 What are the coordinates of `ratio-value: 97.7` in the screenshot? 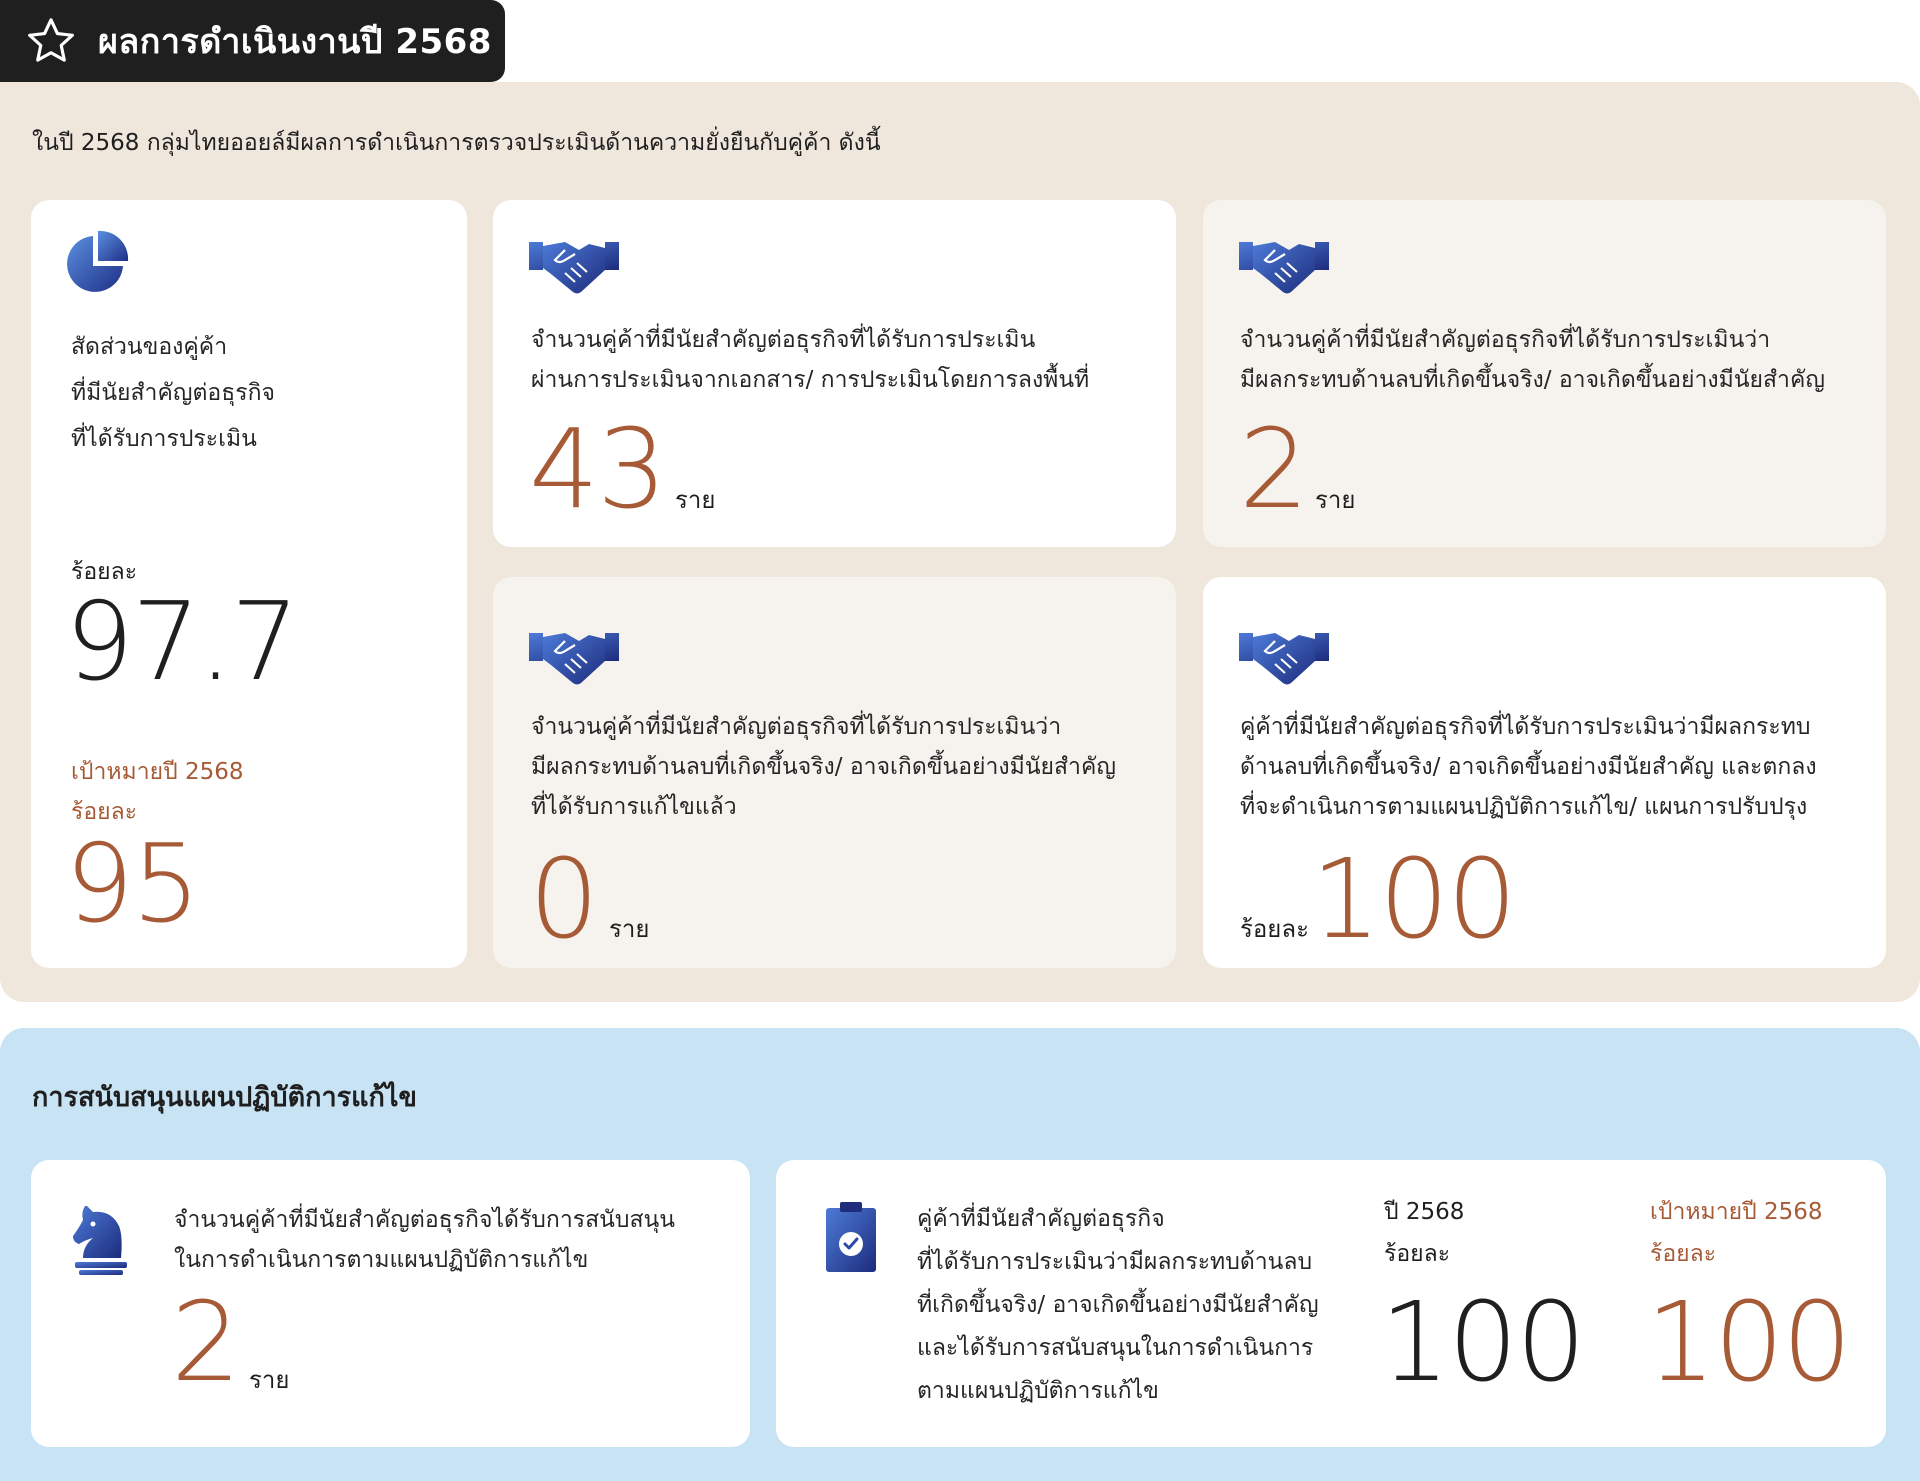 It's located at (182, 642).